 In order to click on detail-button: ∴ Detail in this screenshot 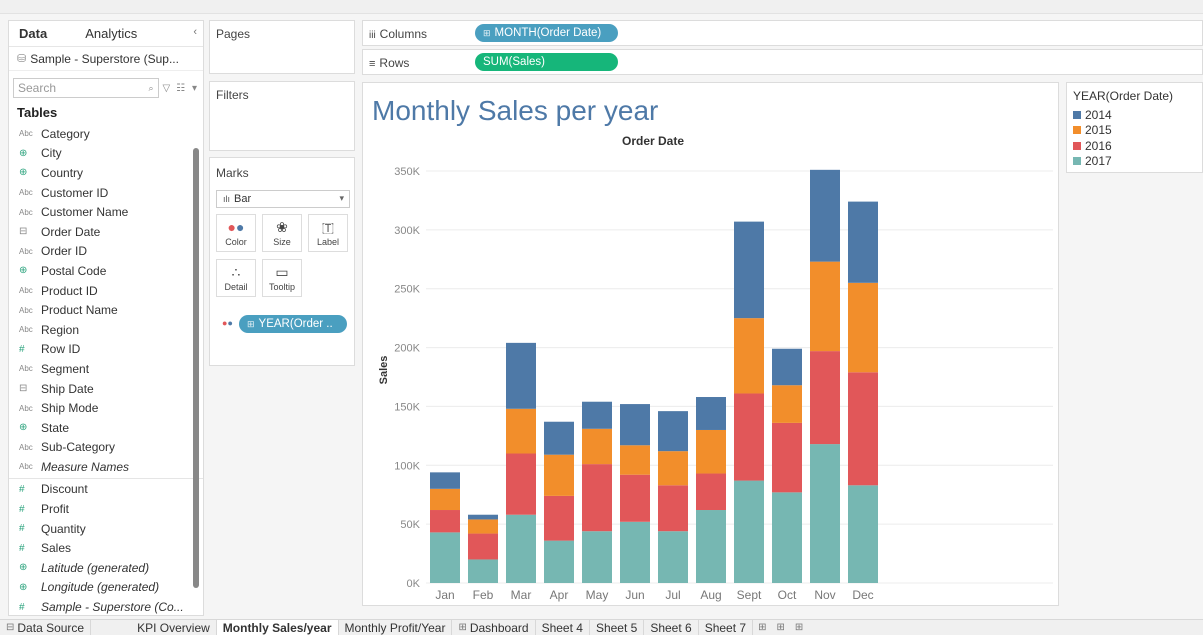, I will do `click(236, 278)`.